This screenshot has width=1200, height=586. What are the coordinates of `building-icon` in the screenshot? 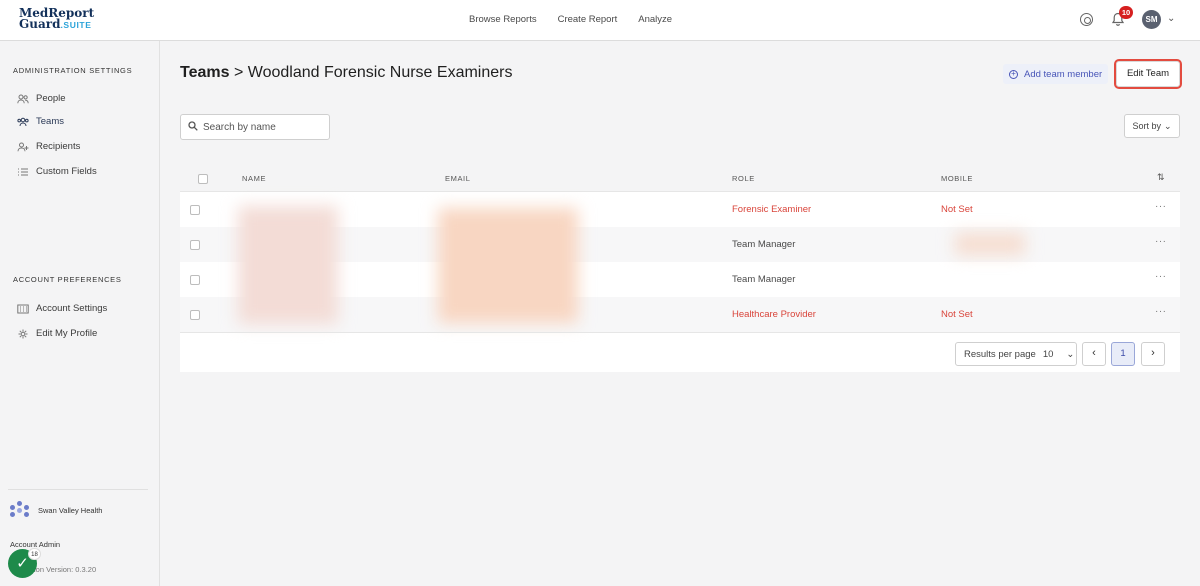 It's located at (23, 309).